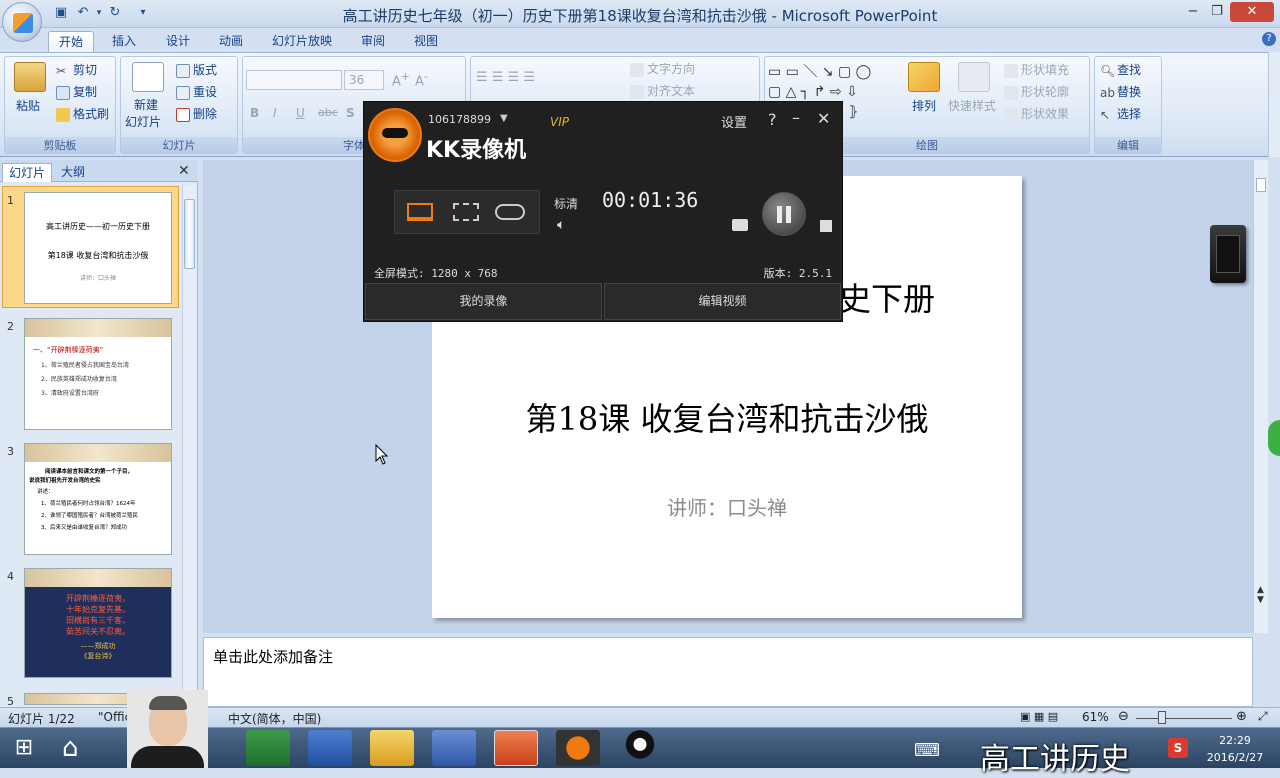  I want to click on app-icon, so click(454, 748).